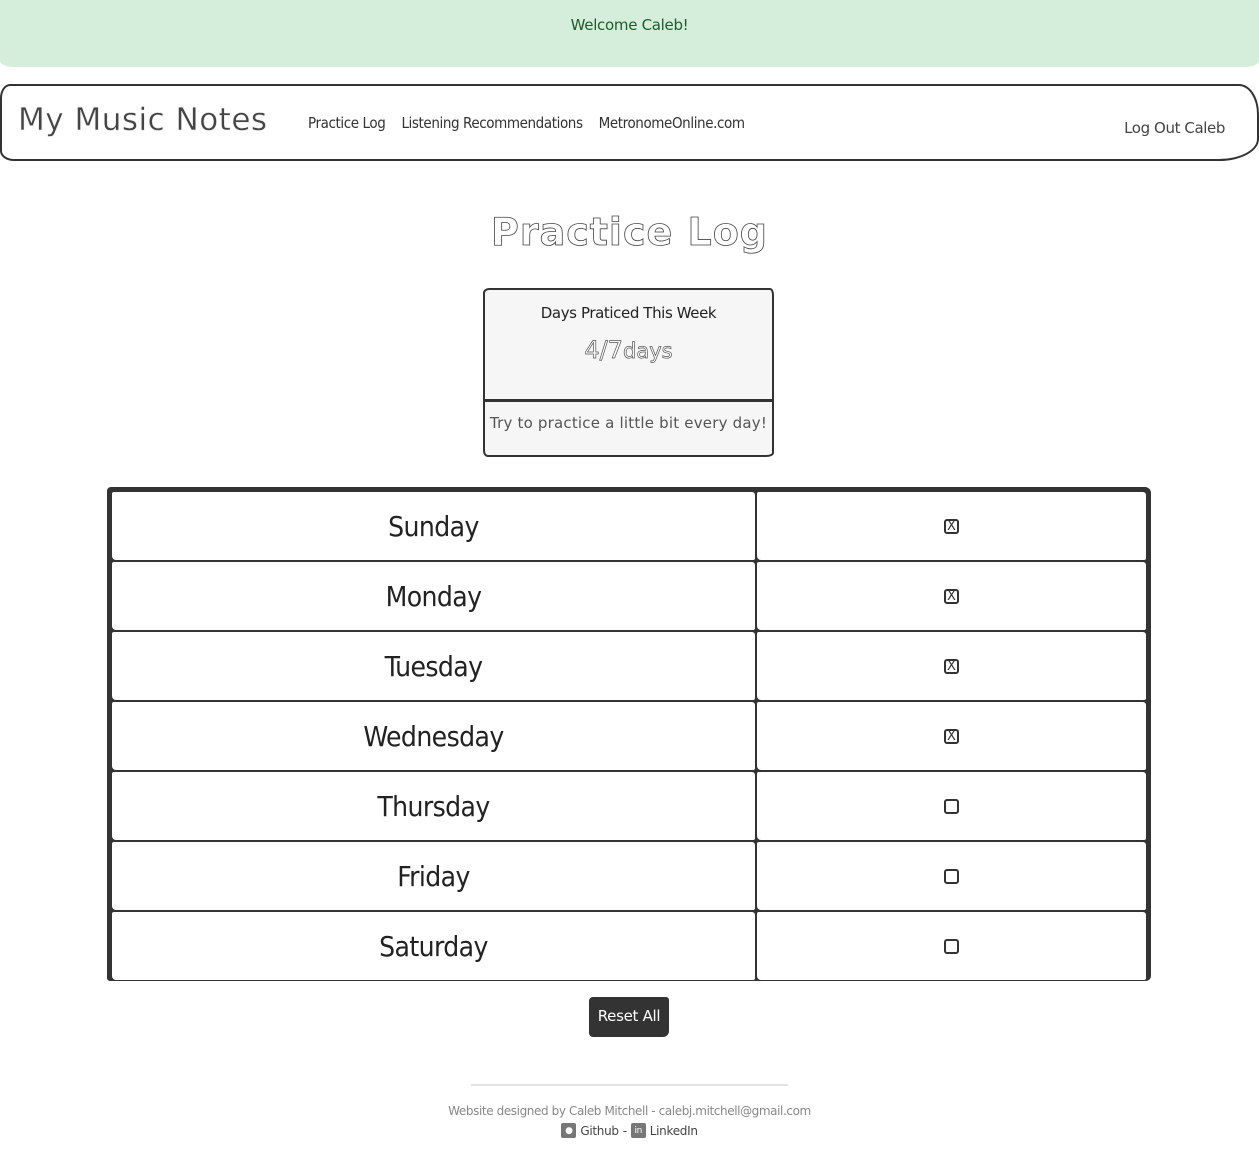 The width and height of the screenshot is (1259, 1165). What do you see at coordinates (492, 123) in the screenshot?
I see `nav-listening-recommendations: Listening Recommendations` at bounding box center [492, 123].